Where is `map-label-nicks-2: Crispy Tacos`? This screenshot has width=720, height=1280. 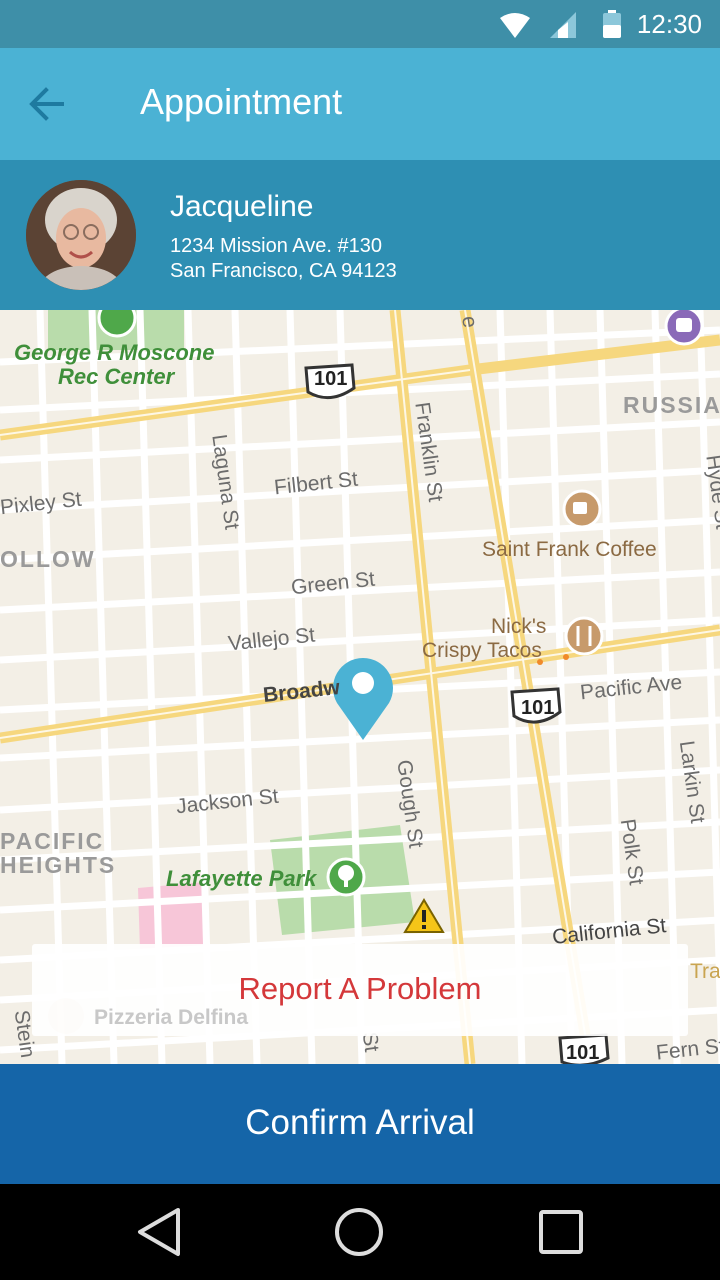
map-label-nicks-2: Crispy Tacos is located at coordinates (482, 650).